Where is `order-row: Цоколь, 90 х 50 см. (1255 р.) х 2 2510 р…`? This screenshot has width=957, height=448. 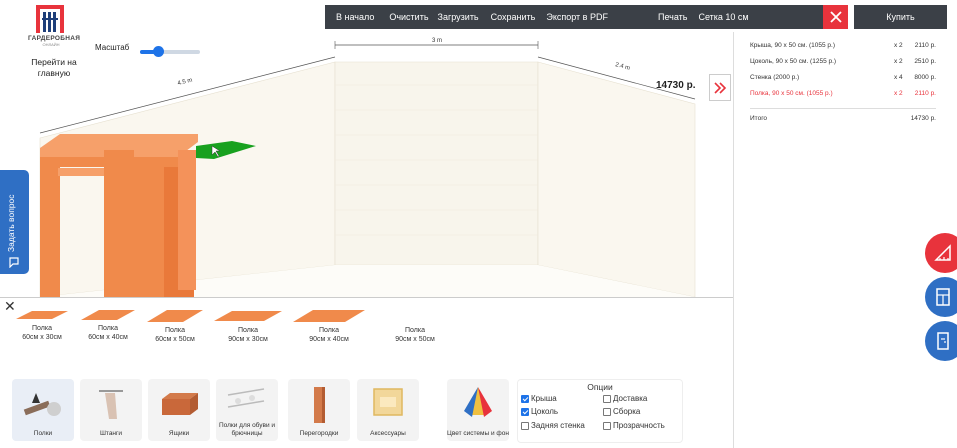 order-row: Цоколь, 90 х 50 см. (1255 р.) х 2 2510 р… is located at coordinates (843, 66).